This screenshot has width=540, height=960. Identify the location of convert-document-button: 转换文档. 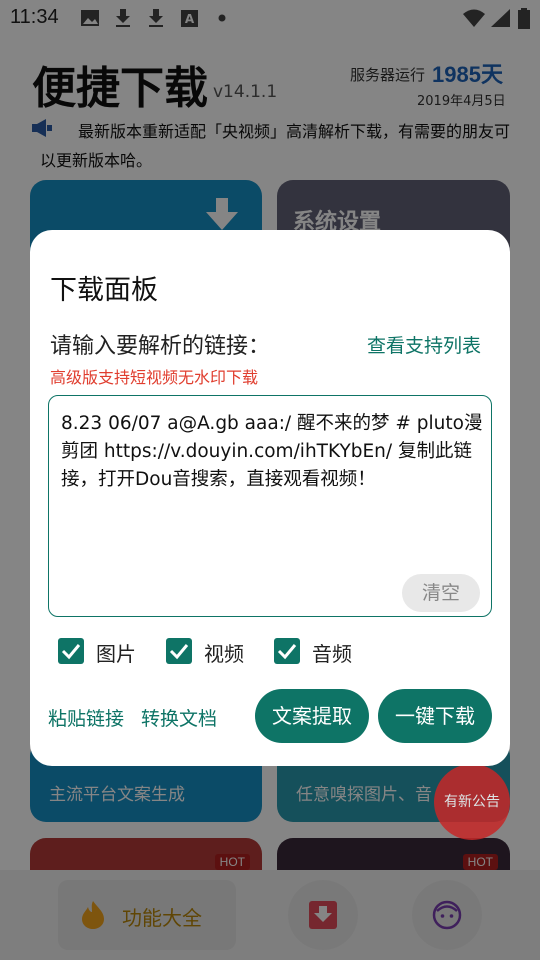
(179, 717).